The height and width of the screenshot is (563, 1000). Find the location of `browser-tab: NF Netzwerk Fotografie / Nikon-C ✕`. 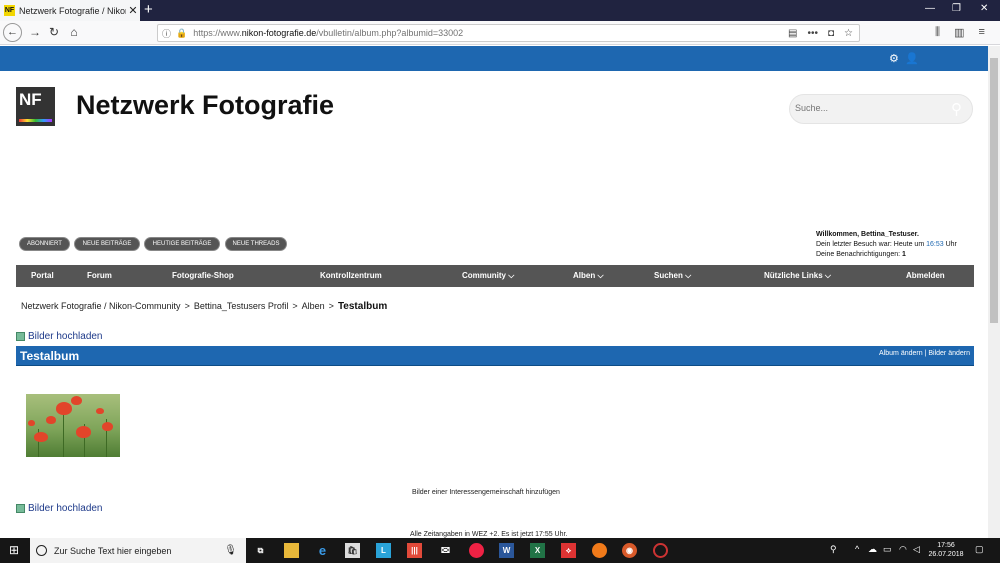

browser-tab: NF Netzwerk Fotografie / Nikon-C ✕ is located at coordinates (70, 10).